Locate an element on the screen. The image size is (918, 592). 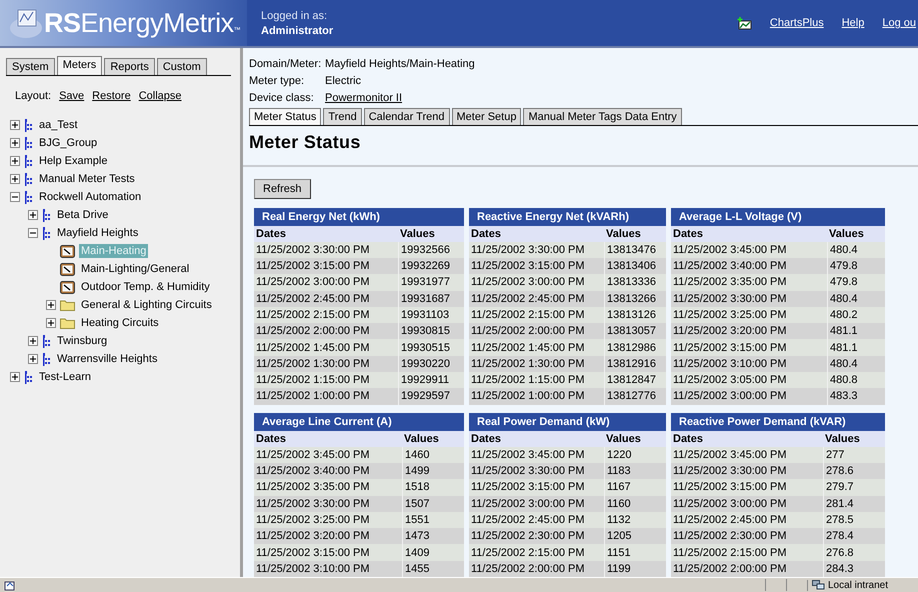
tree-item: Main-Lighting/General is located at coordinates (135, 269).